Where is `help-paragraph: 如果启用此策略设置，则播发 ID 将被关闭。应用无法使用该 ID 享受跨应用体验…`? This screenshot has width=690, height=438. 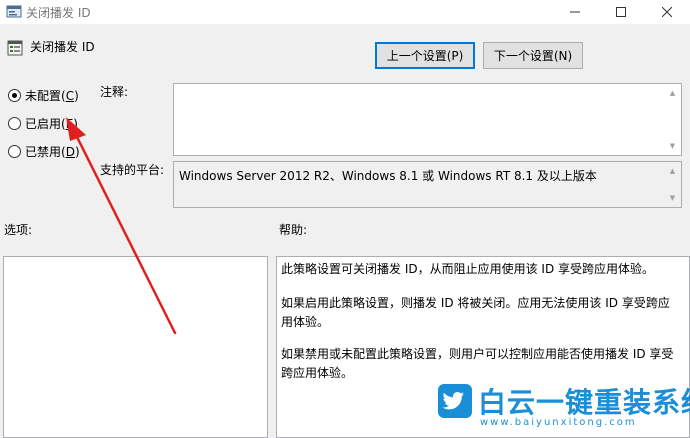 help-paragraph: 如果启用此策略设置，则播发 ID 将被关闭。应用无法使用该 ID 享受跨应用体验… is located at coordinates (475, 312).